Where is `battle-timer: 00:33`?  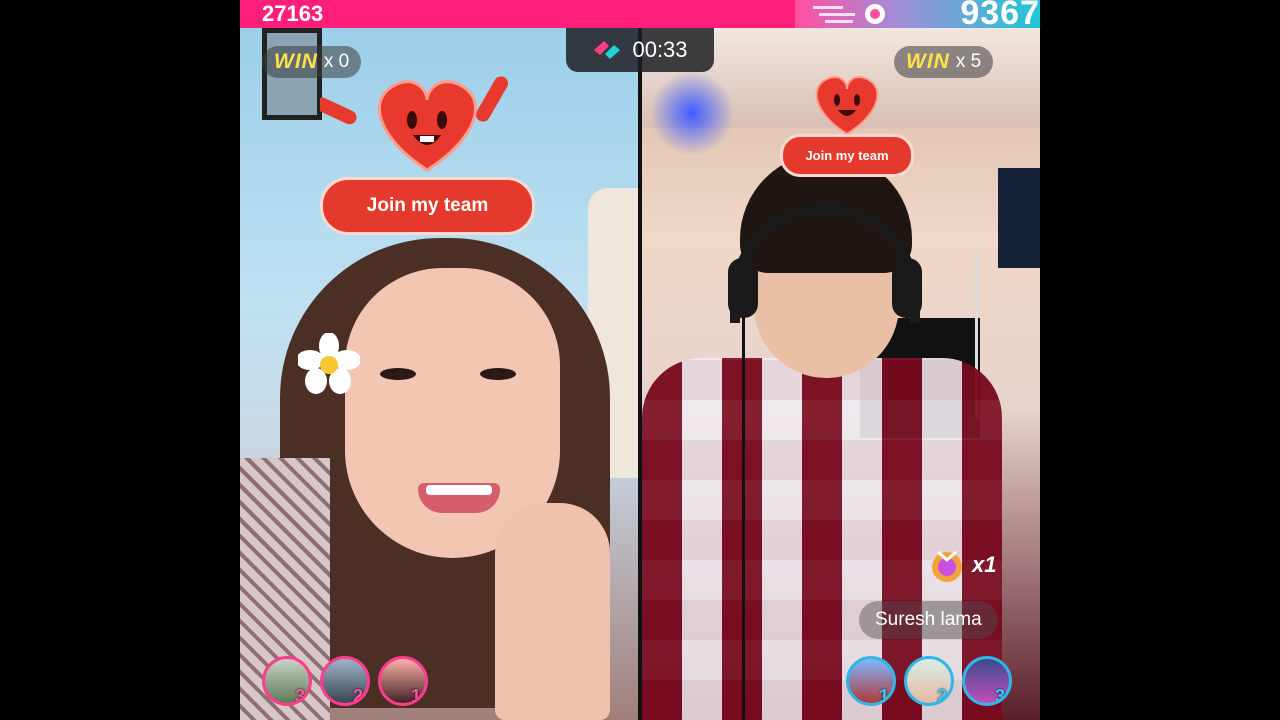 battle-timer: 00:33 is located at coordinates (640, 50).